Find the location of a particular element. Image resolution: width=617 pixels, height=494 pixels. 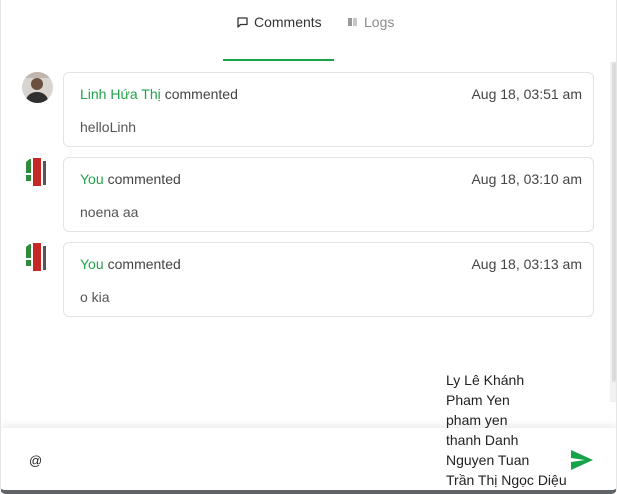

tab-comments: Comments is located at coordinates (279, 22).